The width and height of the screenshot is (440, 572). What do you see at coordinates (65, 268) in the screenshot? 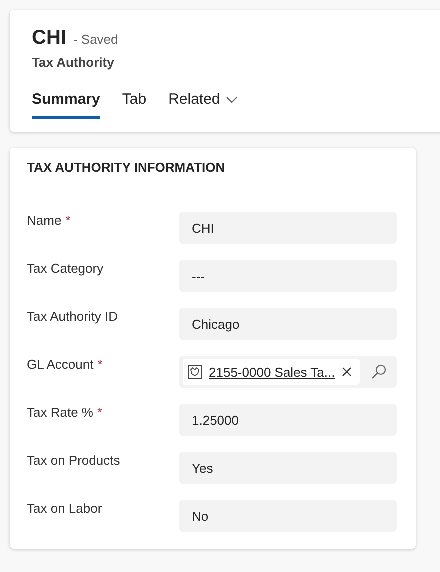
I see `field-label: Tax Category` at bounding box center [65, 268].